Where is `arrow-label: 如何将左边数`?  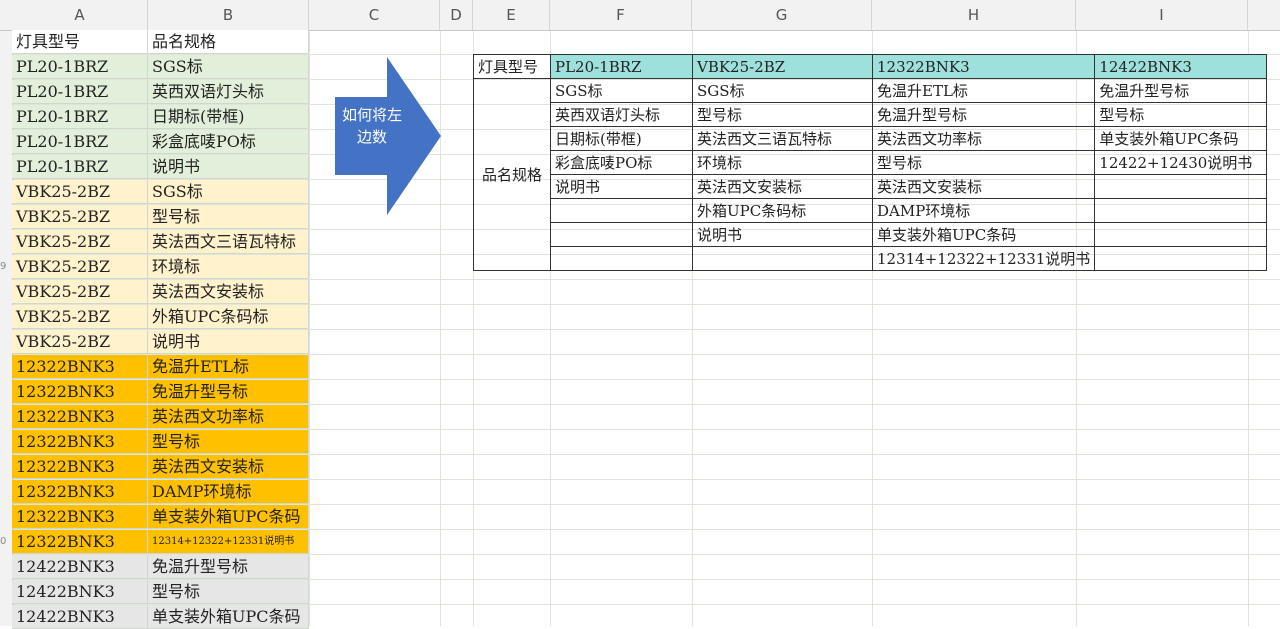
arrow-label: 如何将左边数 is located at coordinates (371, 126).